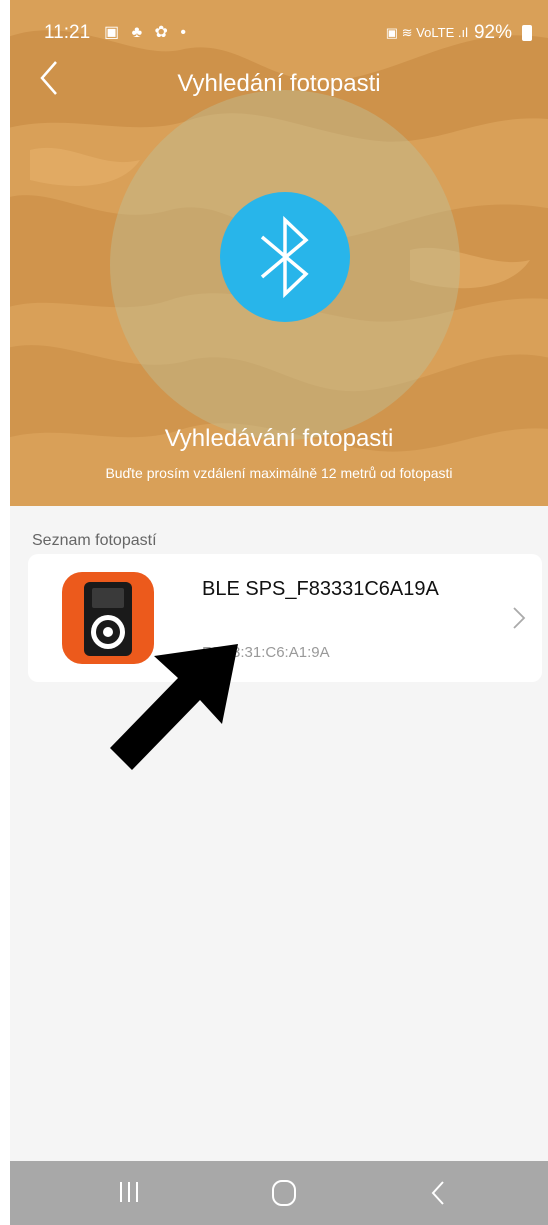  Describe the element at coordinates (438, 1193) in the screenshot. I see `nav-back-icon` at that location.